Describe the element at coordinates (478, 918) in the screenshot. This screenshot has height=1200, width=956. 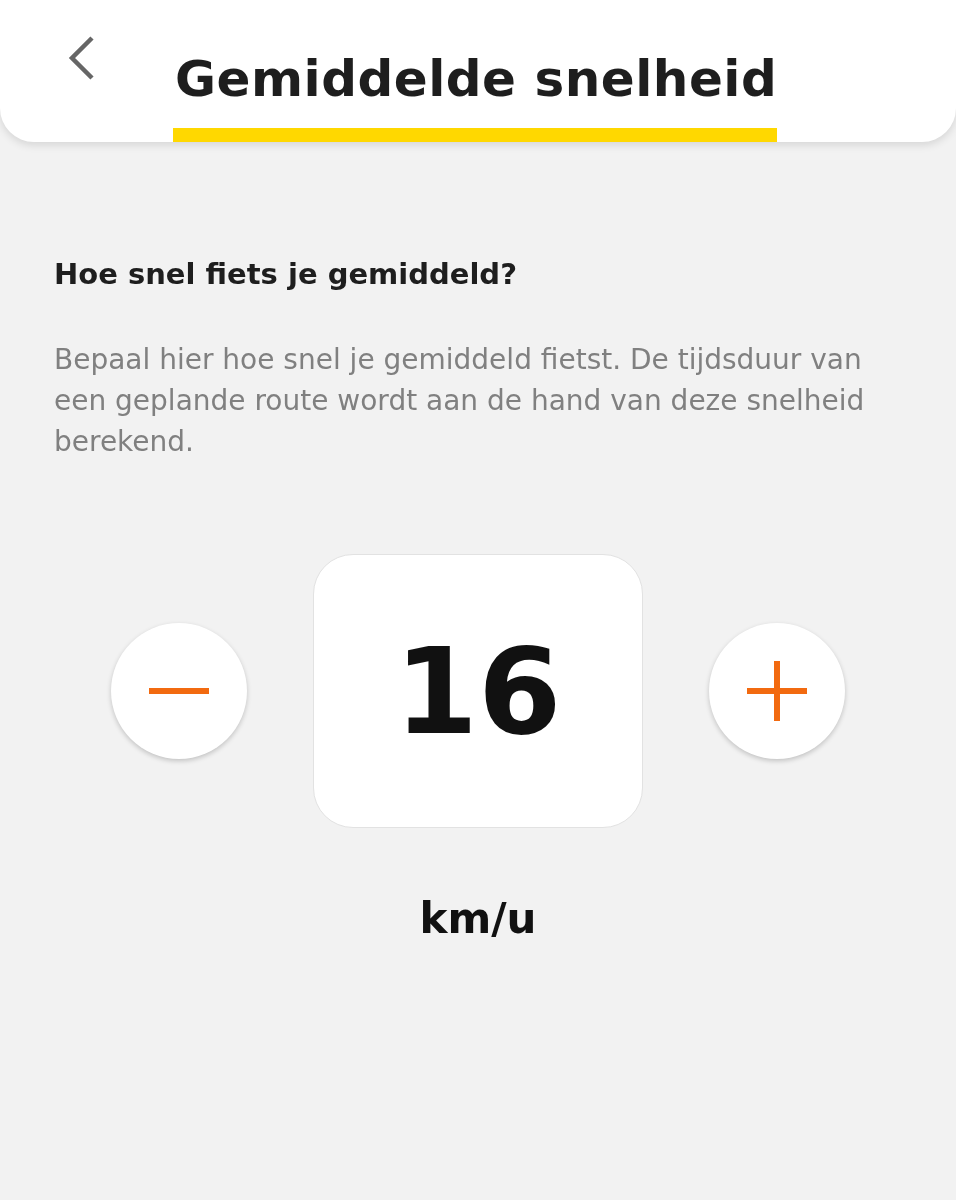
I see `unit-label: km/u` at that location.